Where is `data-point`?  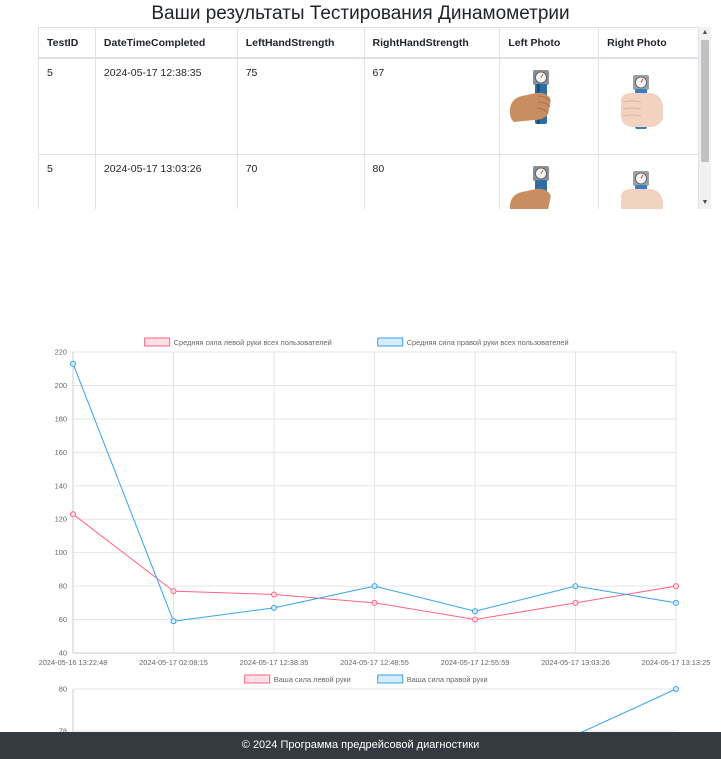 data-point is located at coordinates (676, 689).